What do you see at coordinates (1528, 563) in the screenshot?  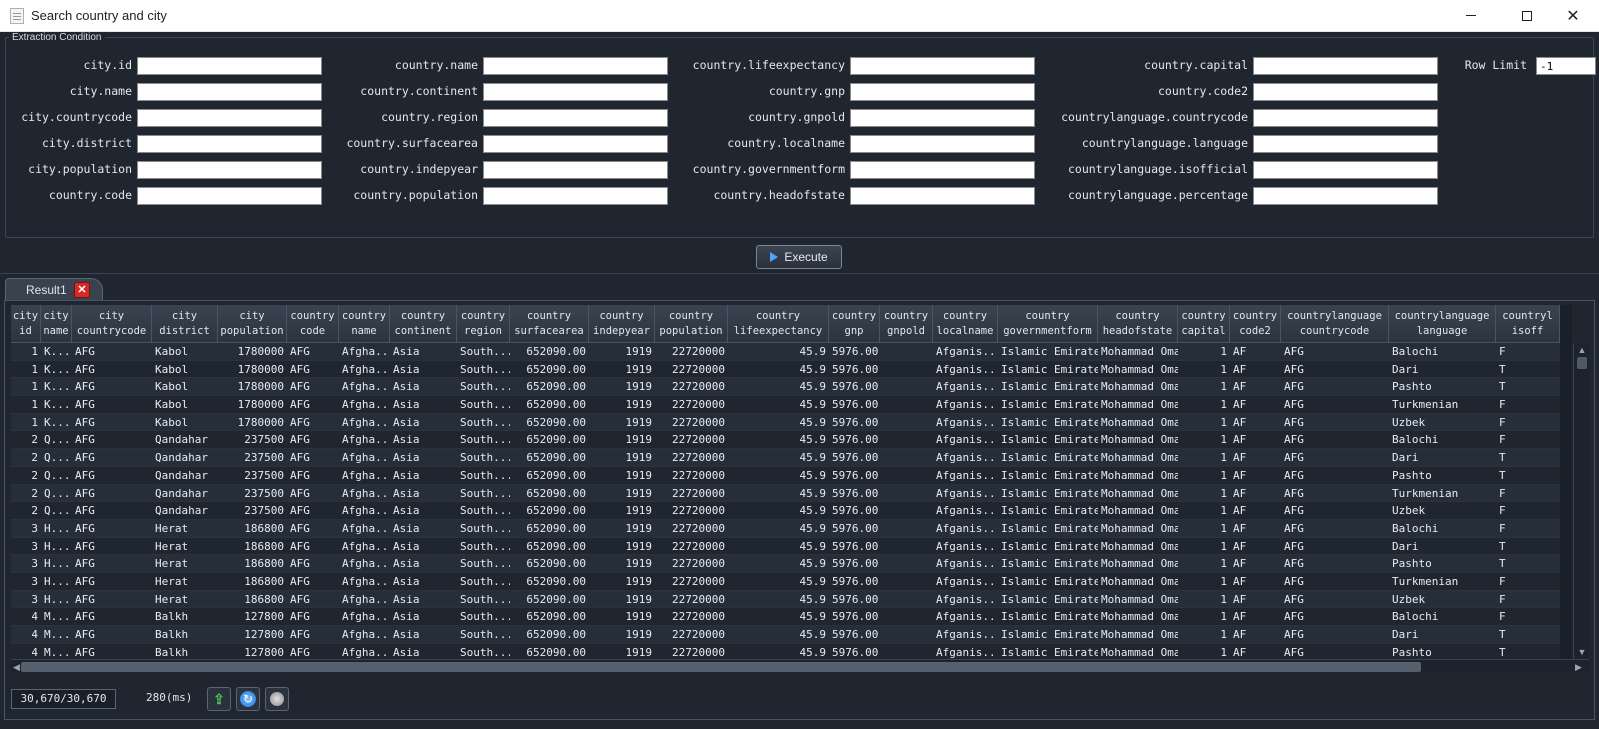 I see `table-cell: T` at bounding box center [1528, 563].